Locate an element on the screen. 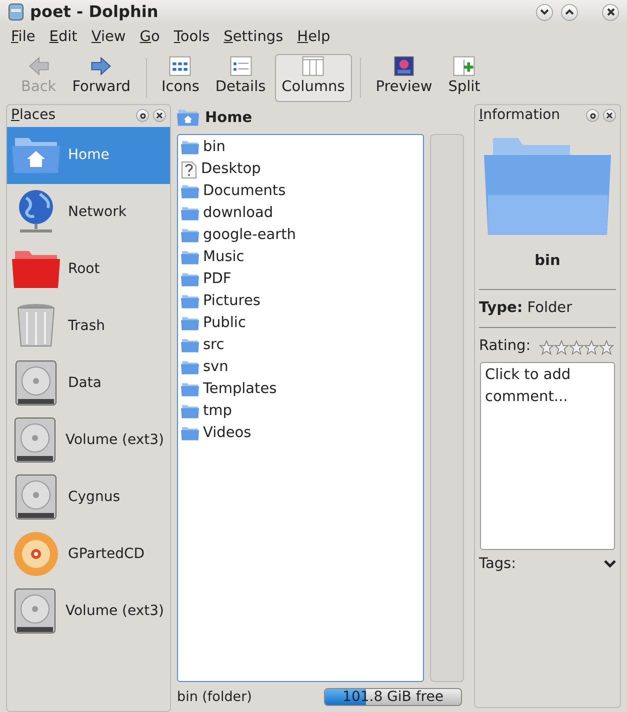 The image size is (627, 712). minimize-button is located at coordinates (544, 12).